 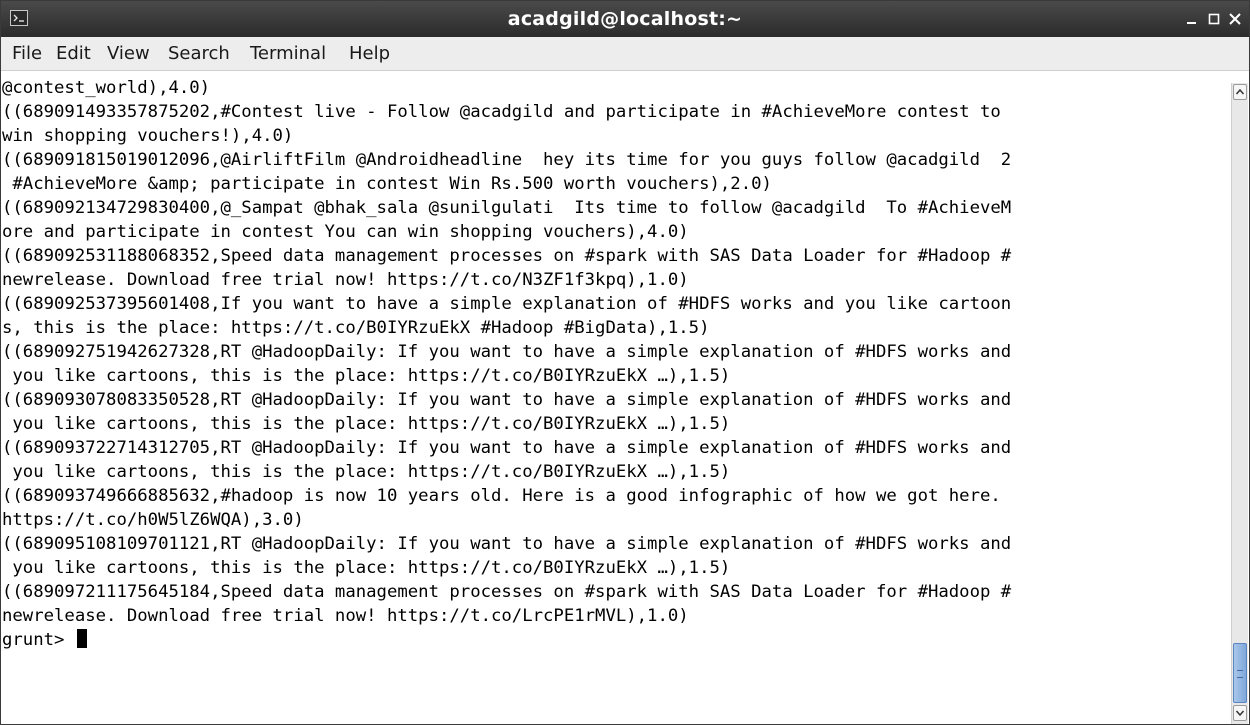 What do you see at coordinates (1239, 403) in the screenshot?
I see `vertical-scrollbar` at bounding box center [1239, 403].